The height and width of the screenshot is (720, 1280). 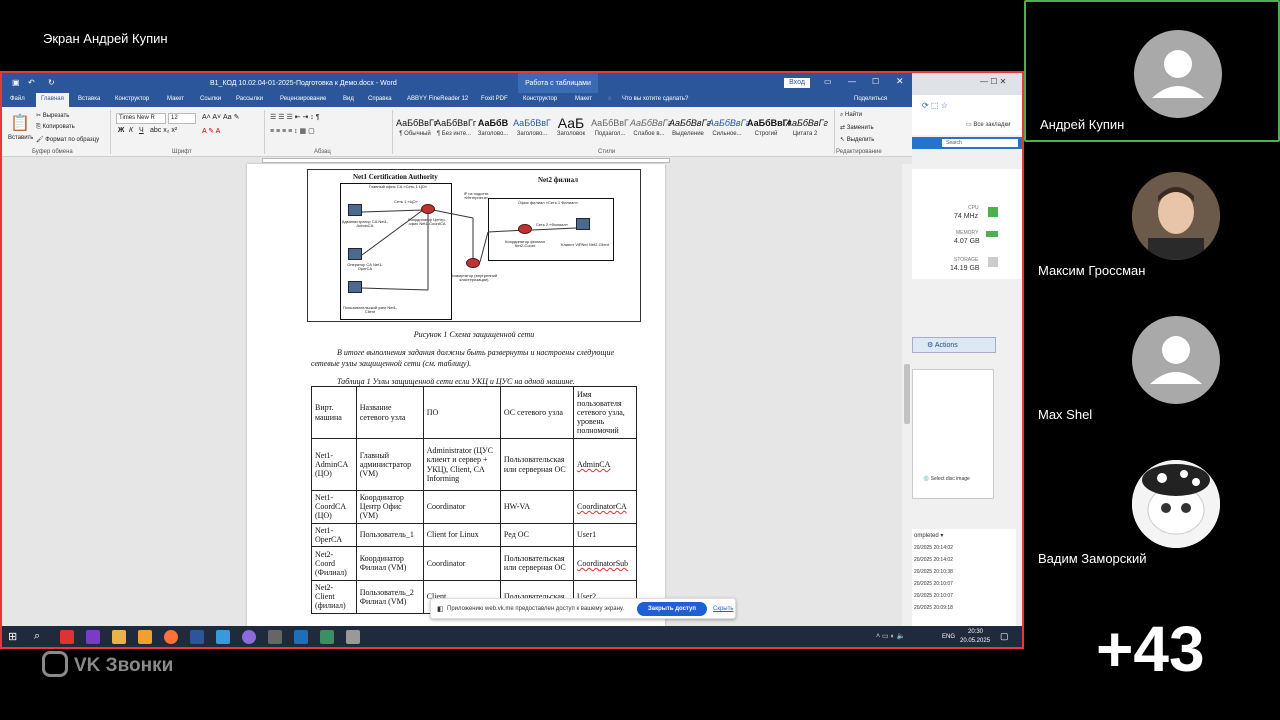 What do you see at coordinates (131, 130) in the screenshot?
I see `italic-button: К` at bounding box center [131, 130].